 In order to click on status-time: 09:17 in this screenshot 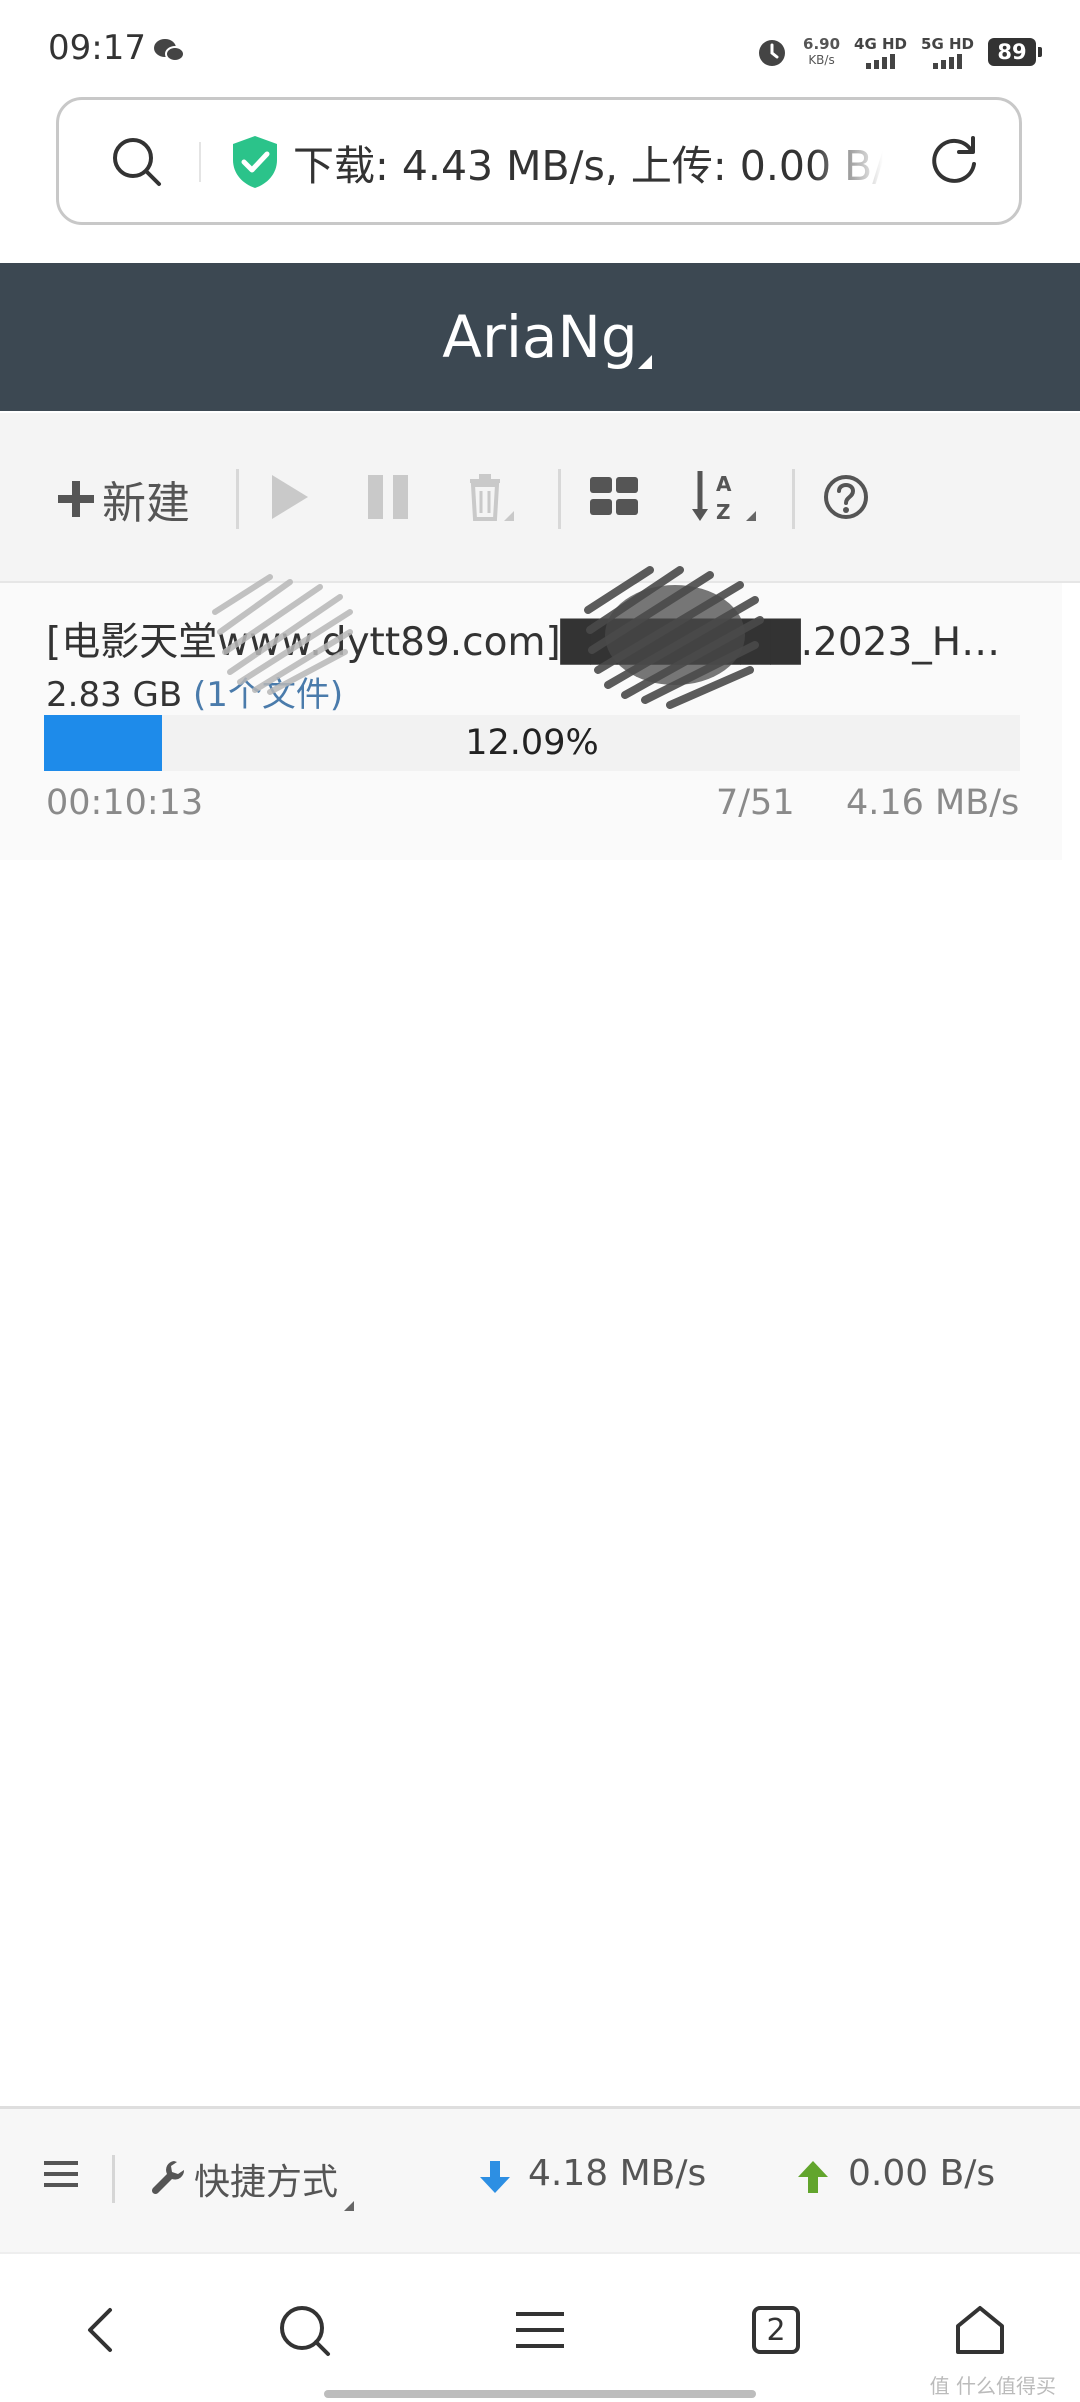, I will do `click(97, 48)`.